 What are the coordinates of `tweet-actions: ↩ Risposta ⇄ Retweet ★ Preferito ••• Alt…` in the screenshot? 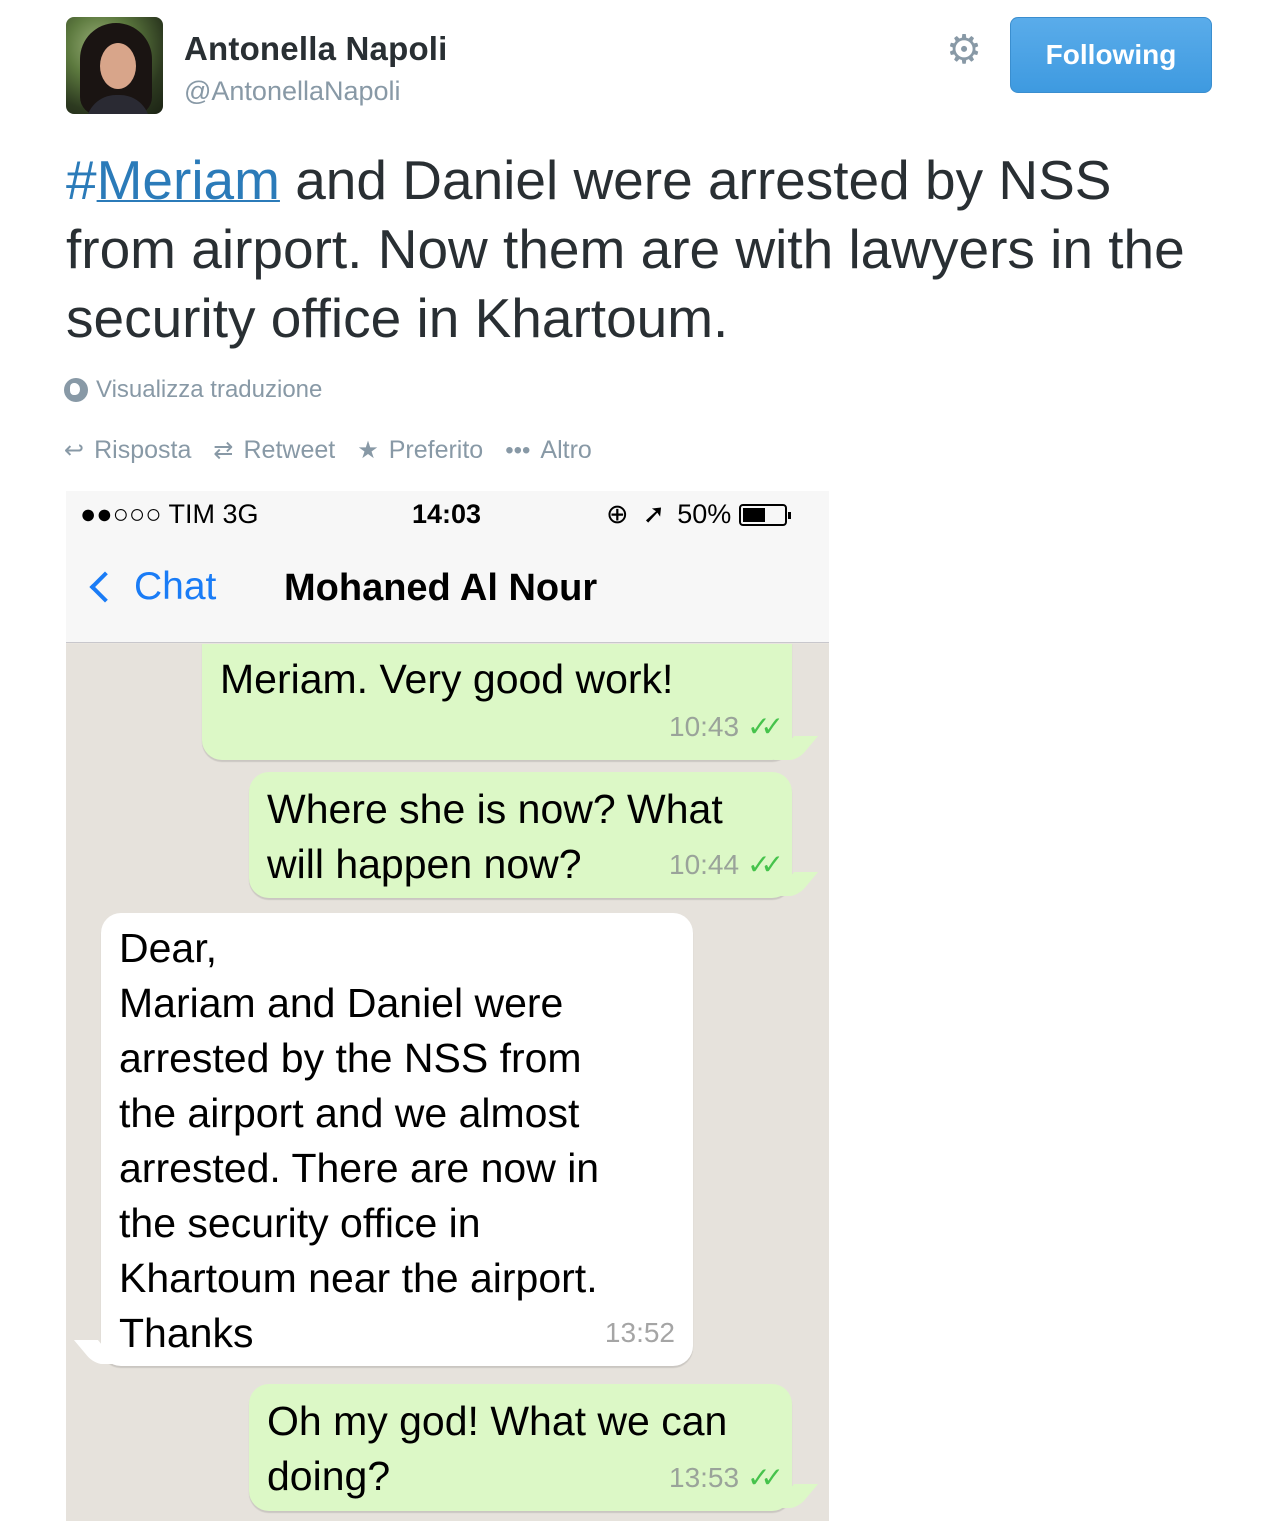 It's located at (339, 450).